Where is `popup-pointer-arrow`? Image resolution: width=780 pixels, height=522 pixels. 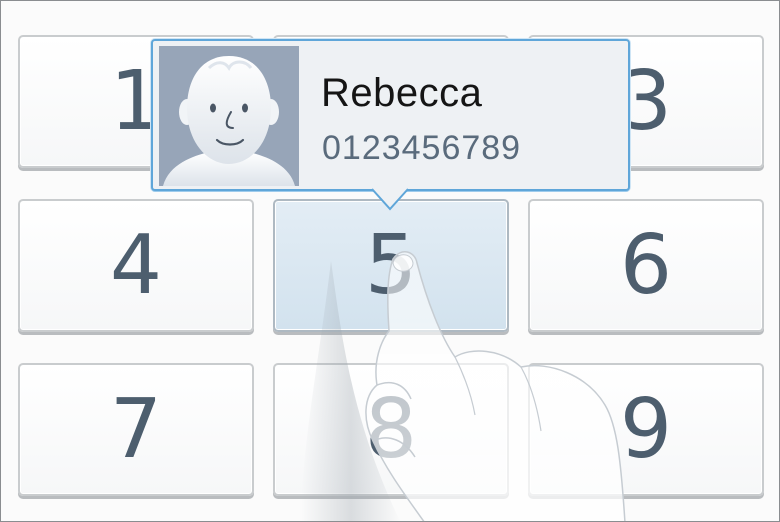
popup-pointer-arrow is located at coordinates (390, 199).